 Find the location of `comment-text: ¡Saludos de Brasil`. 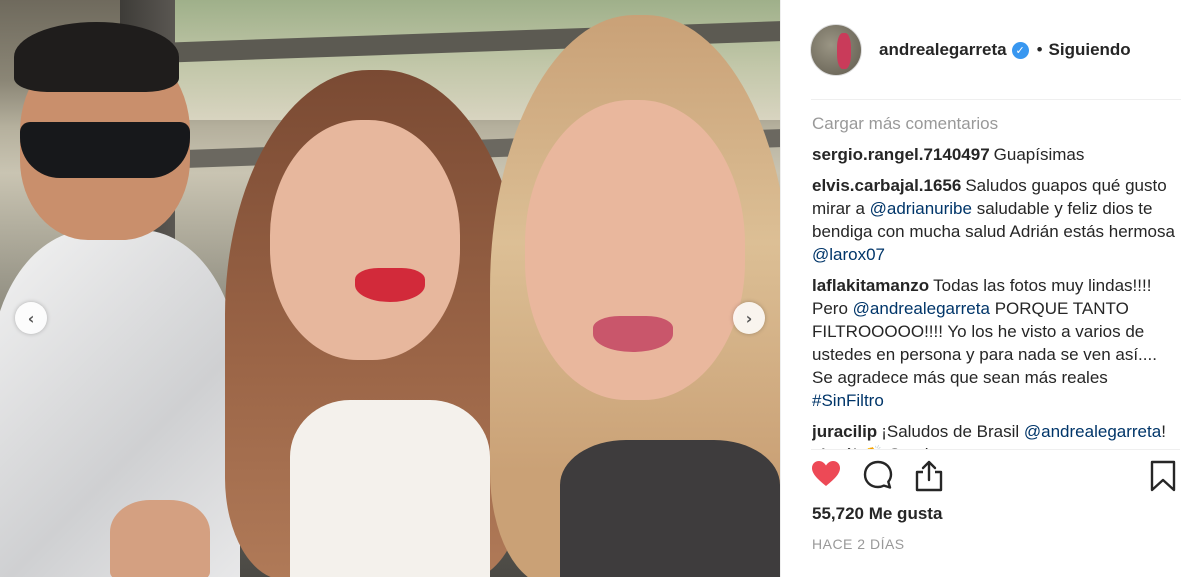

comment-text: ¡Saludos de Brasil is located at coordinates (950, 431).